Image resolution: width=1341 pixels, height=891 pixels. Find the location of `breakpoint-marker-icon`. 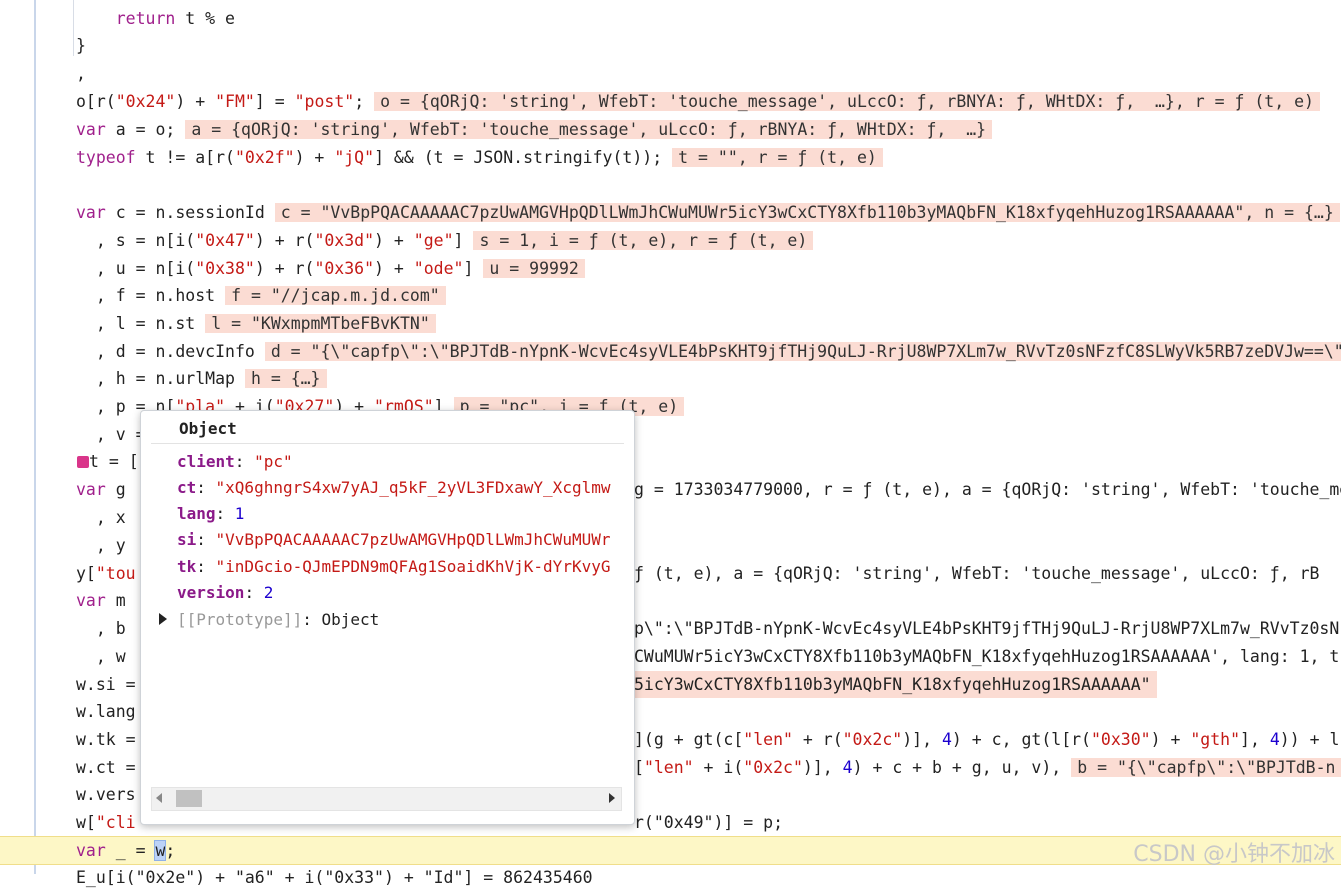

breakpoint-marker-icon is located at coordinates (83, 462).